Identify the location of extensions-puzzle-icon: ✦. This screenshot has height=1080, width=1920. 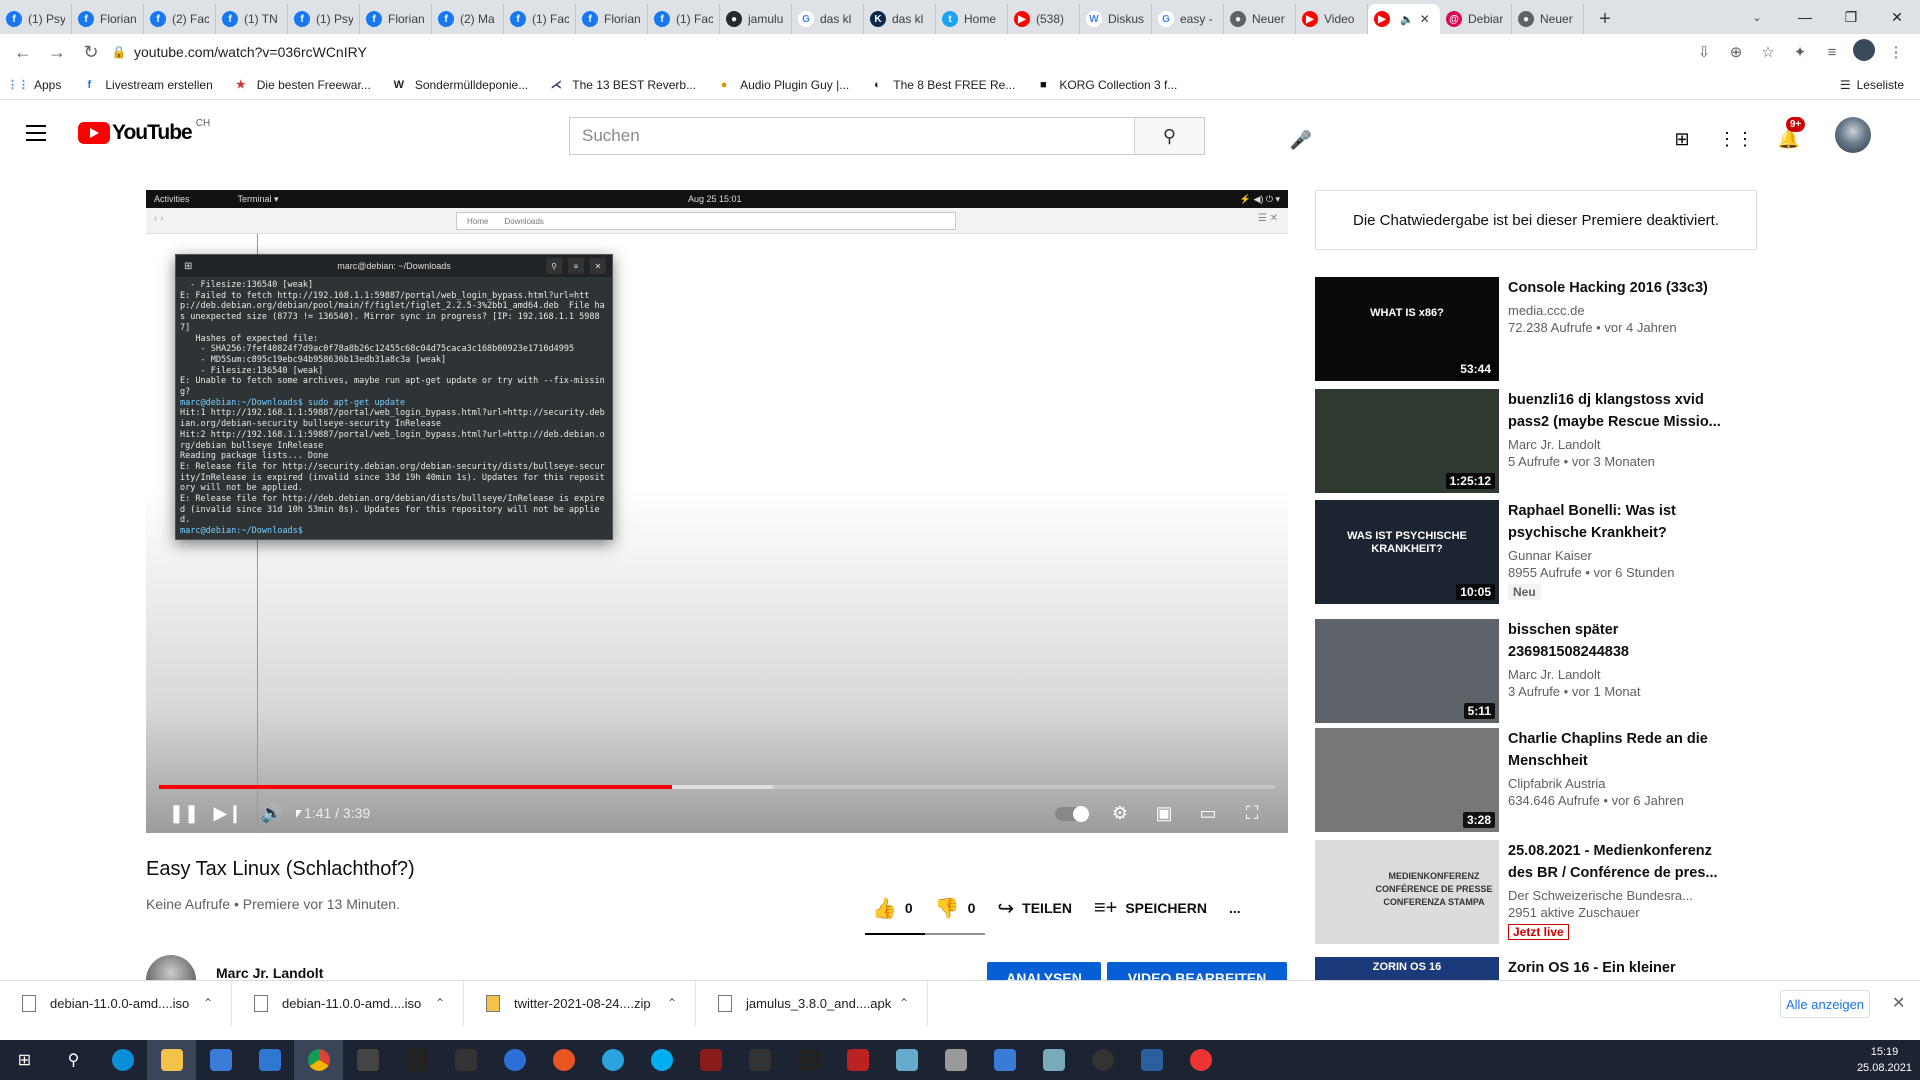
(1800, 52).